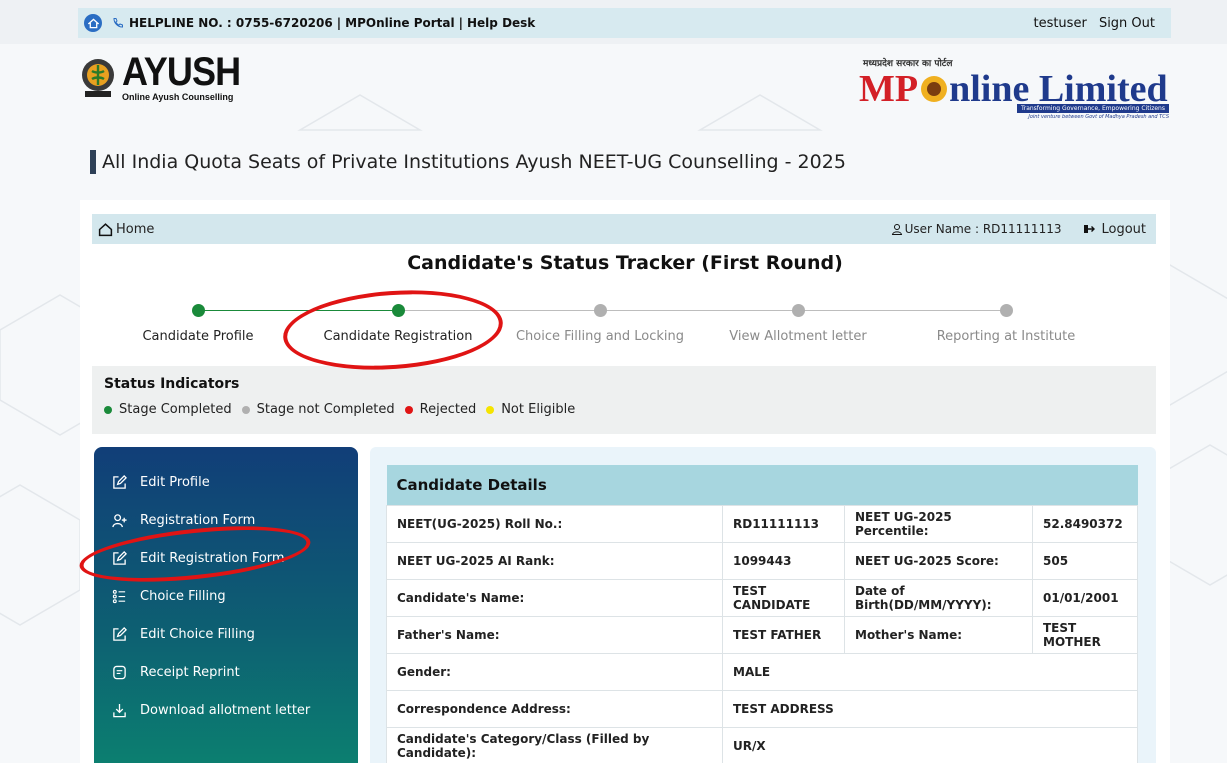  I want to click on home-label: Home, so click(135, 229).